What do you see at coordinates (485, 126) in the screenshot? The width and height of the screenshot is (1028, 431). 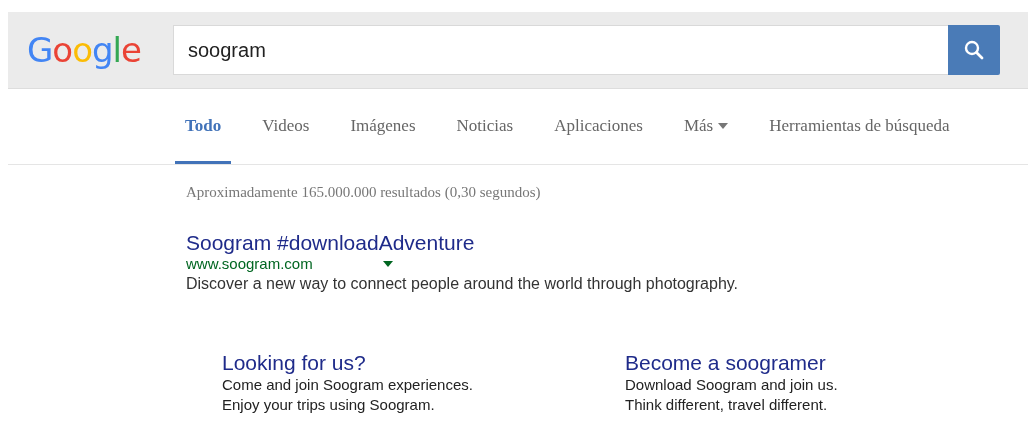 I see `tab: Noticias` at bounding box center [485, 126].